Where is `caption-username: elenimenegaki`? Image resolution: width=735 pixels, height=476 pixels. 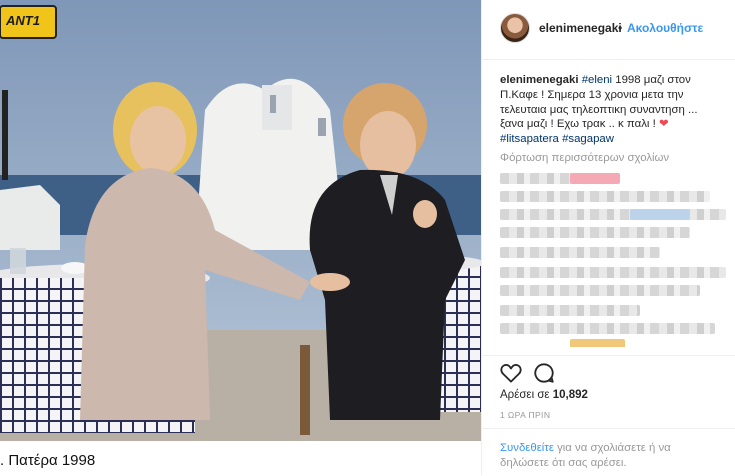 caption-username: elenimenegaki is located at coordinates (539, 80).